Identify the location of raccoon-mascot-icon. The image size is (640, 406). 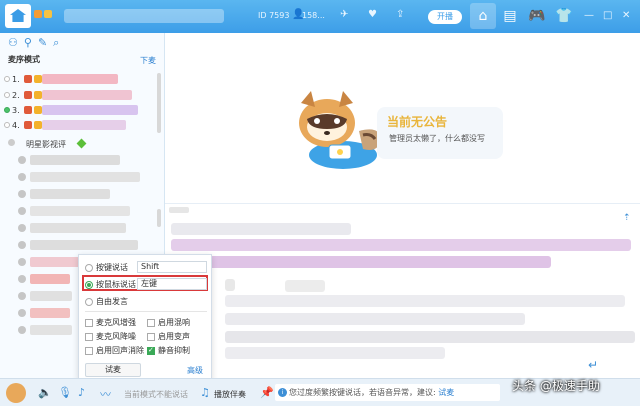
(340, 130).